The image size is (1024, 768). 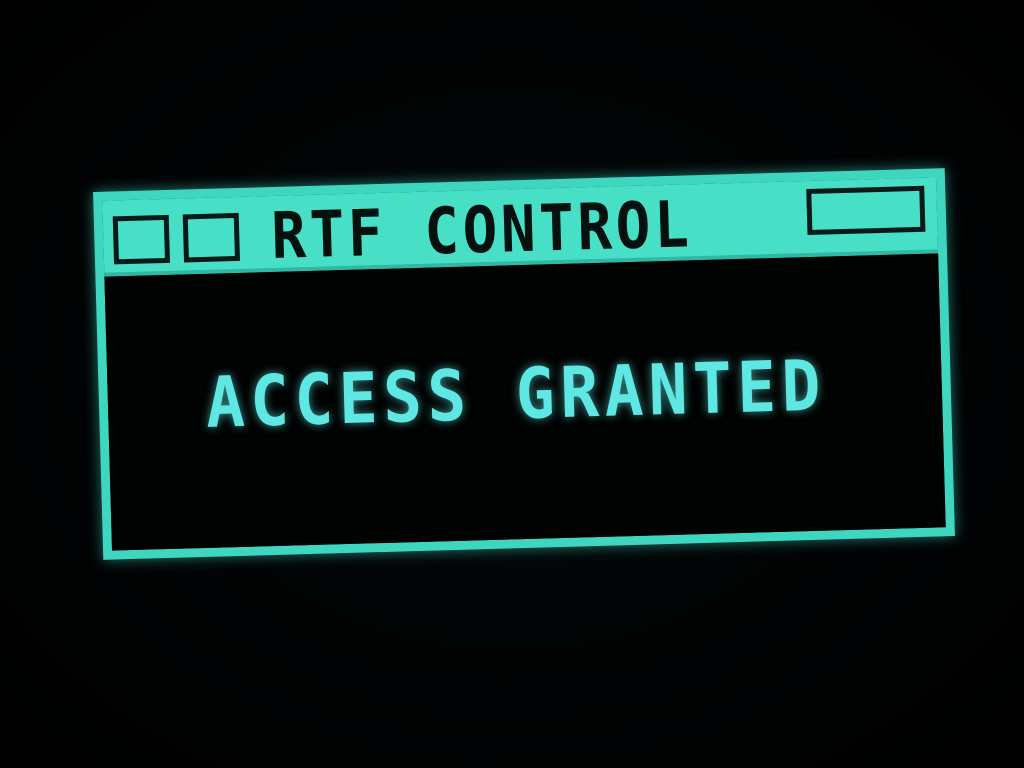 I want to click on window-title: RTF CONTROL, so click(x=482, y=231).